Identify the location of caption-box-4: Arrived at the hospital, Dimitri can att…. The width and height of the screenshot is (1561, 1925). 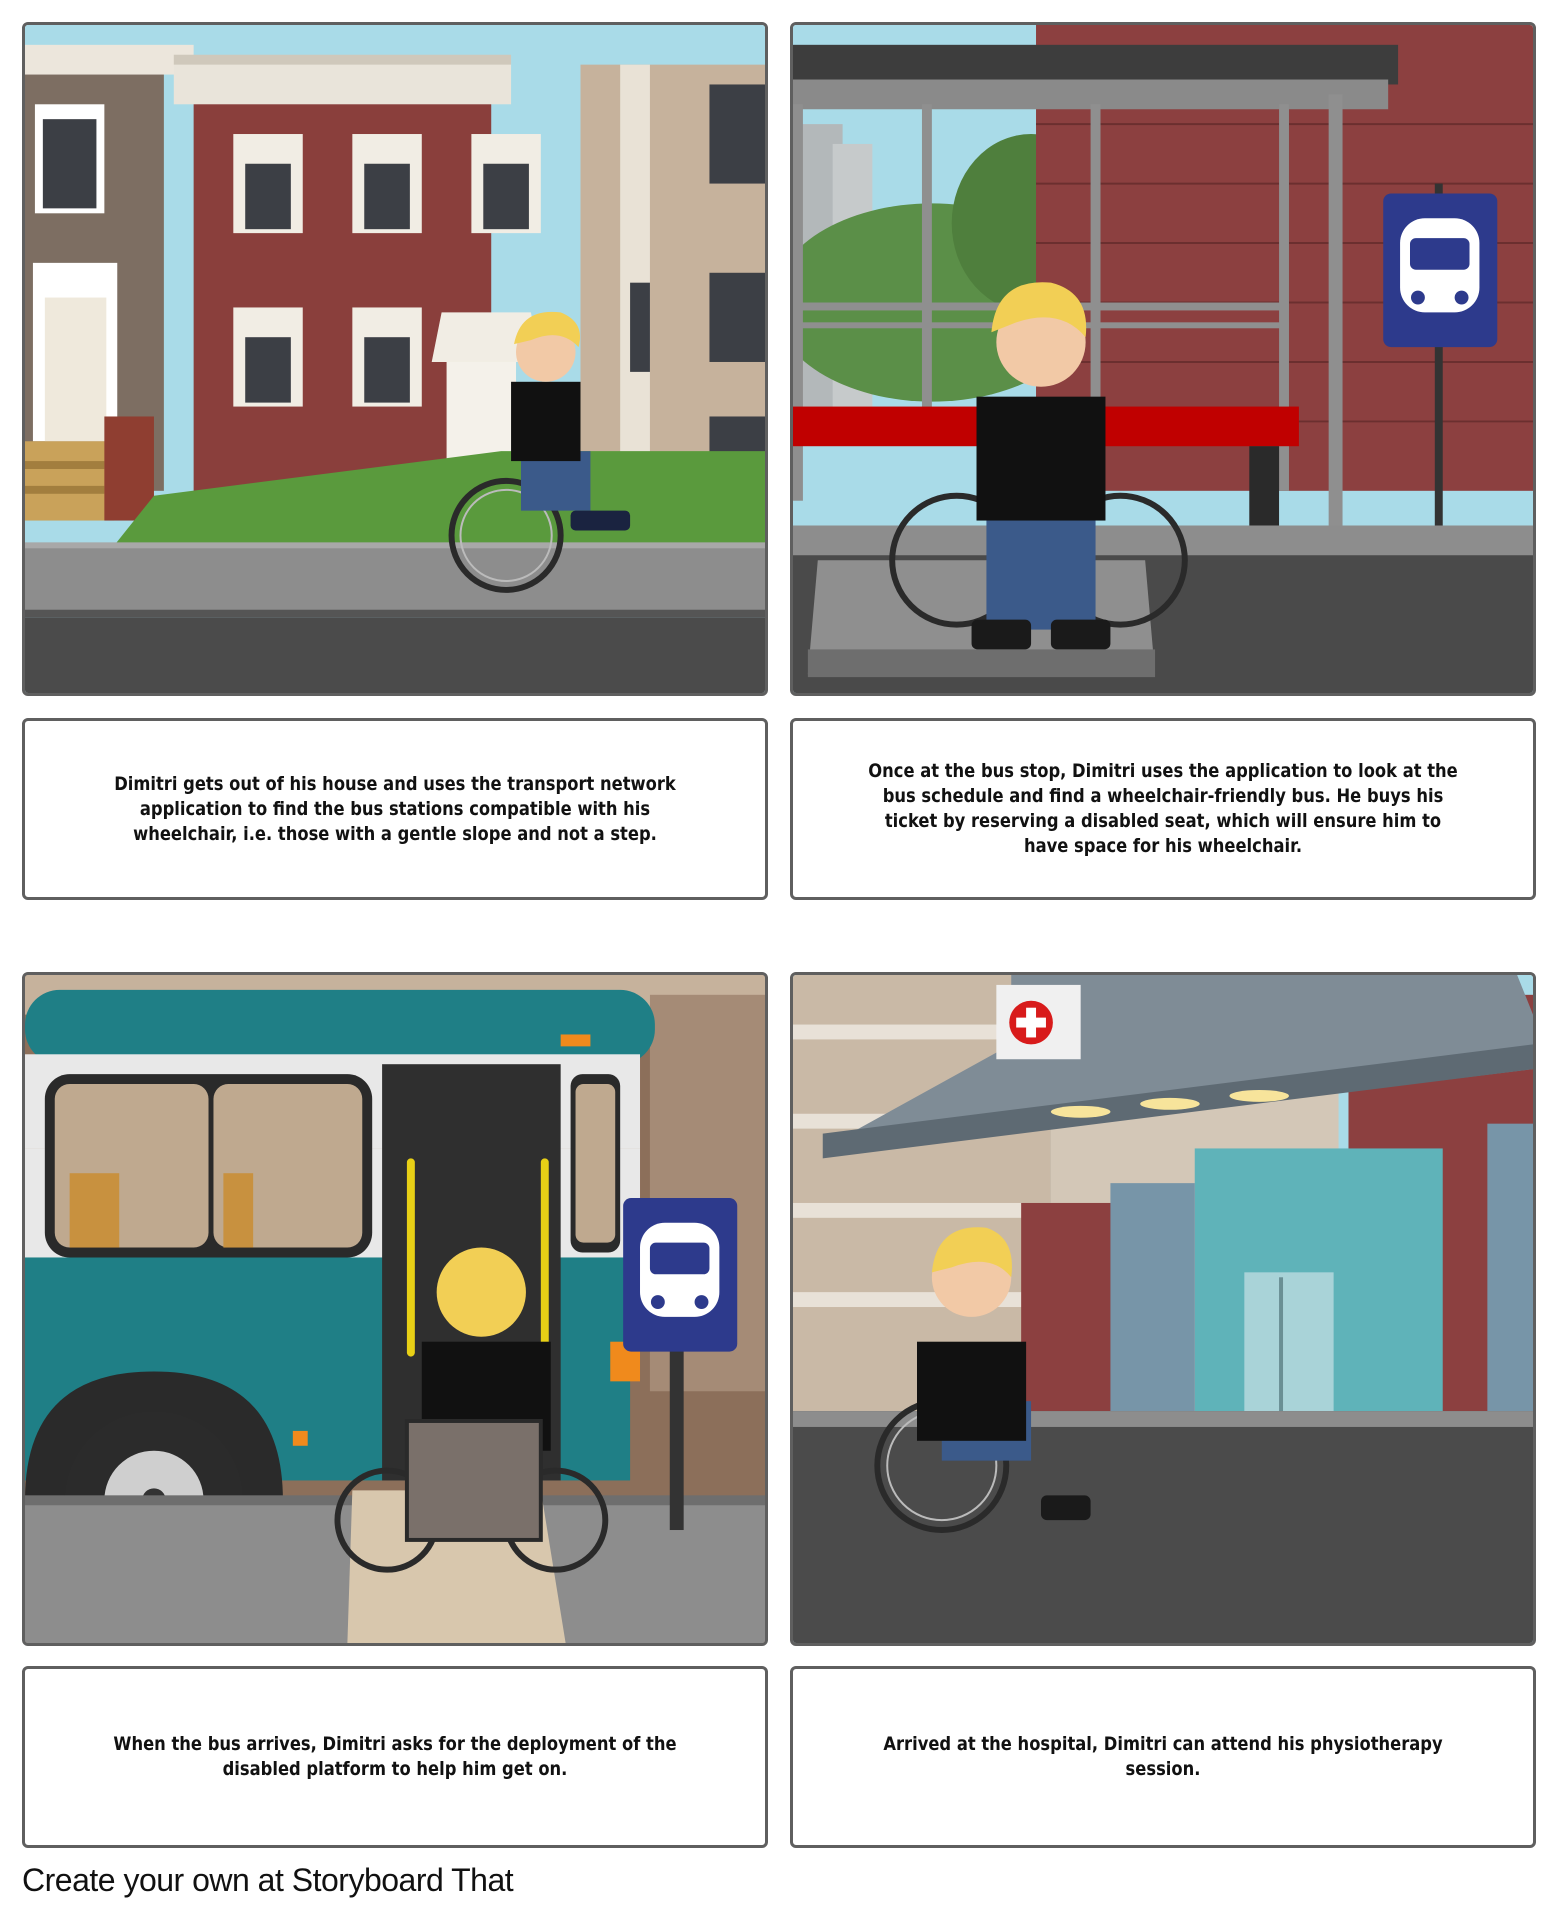
(1163, 1757).